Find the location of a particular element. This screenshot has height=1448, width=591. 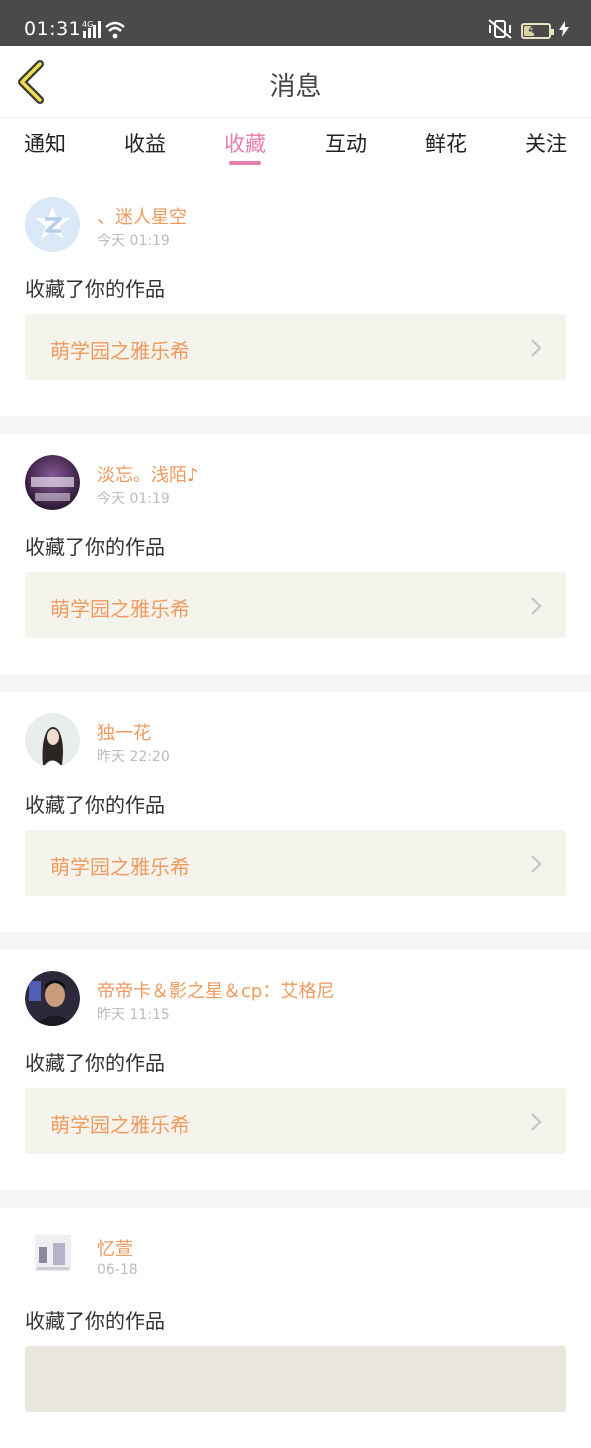

status-right: 41 is located at coordinates (528, 31).